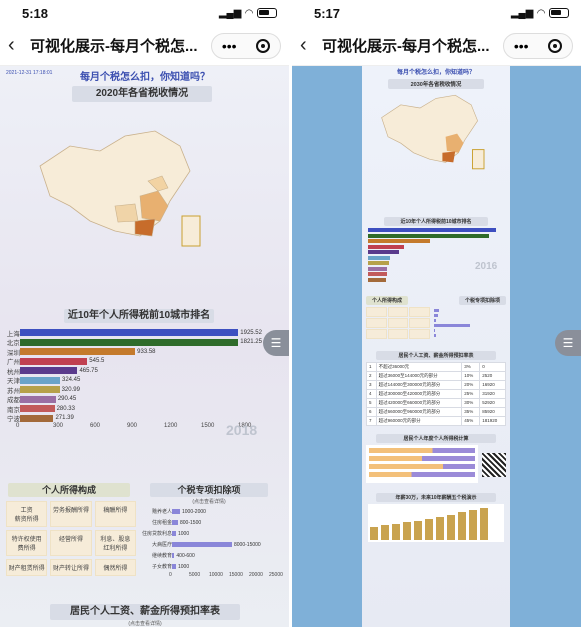 The height and width of the screenshot is (627, 581). I want to click on deduct-row: 子女教育 1000, so click(210, 566).